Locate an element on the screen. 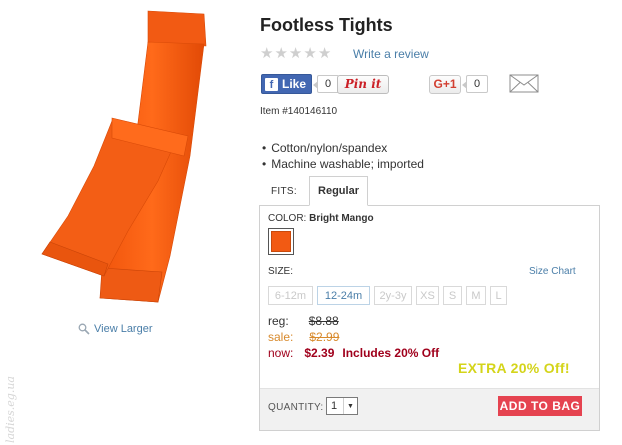 This screenshot has width=622, height=445. discount-note: Includes 20% Off is located at coordinates (391, 353).